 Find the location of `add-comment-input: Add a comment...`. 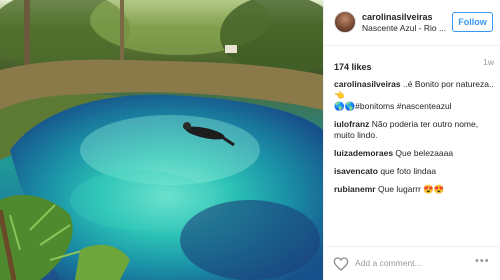

add-comment-input: Add a comment... is located at coordinates (388, 263).